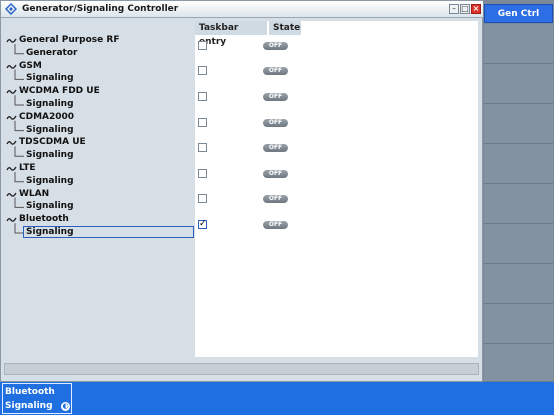  What do you see at coordinates (99, 181) in the screenshot?
I see `tree-child-5: Signaling` at bounding box center [99, 181].